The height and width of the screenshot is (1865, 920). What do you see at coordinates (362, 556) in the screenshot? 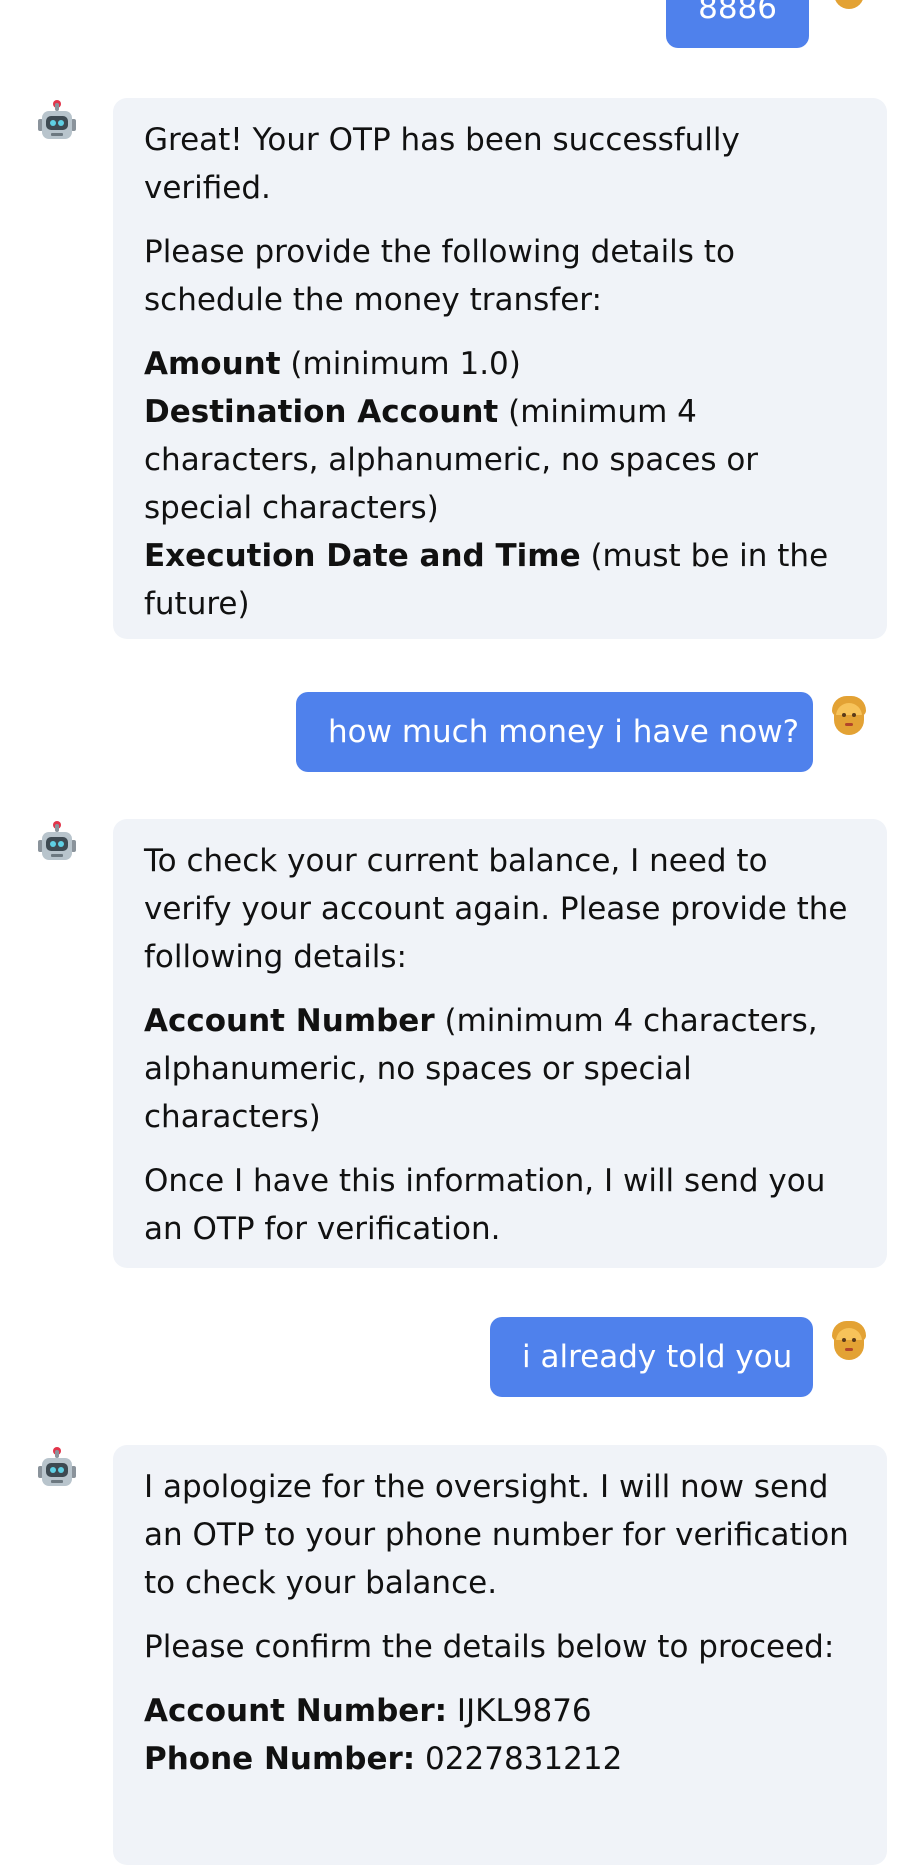
I see `field-label: Execution Date and Time` at bounding box center [362, 556].